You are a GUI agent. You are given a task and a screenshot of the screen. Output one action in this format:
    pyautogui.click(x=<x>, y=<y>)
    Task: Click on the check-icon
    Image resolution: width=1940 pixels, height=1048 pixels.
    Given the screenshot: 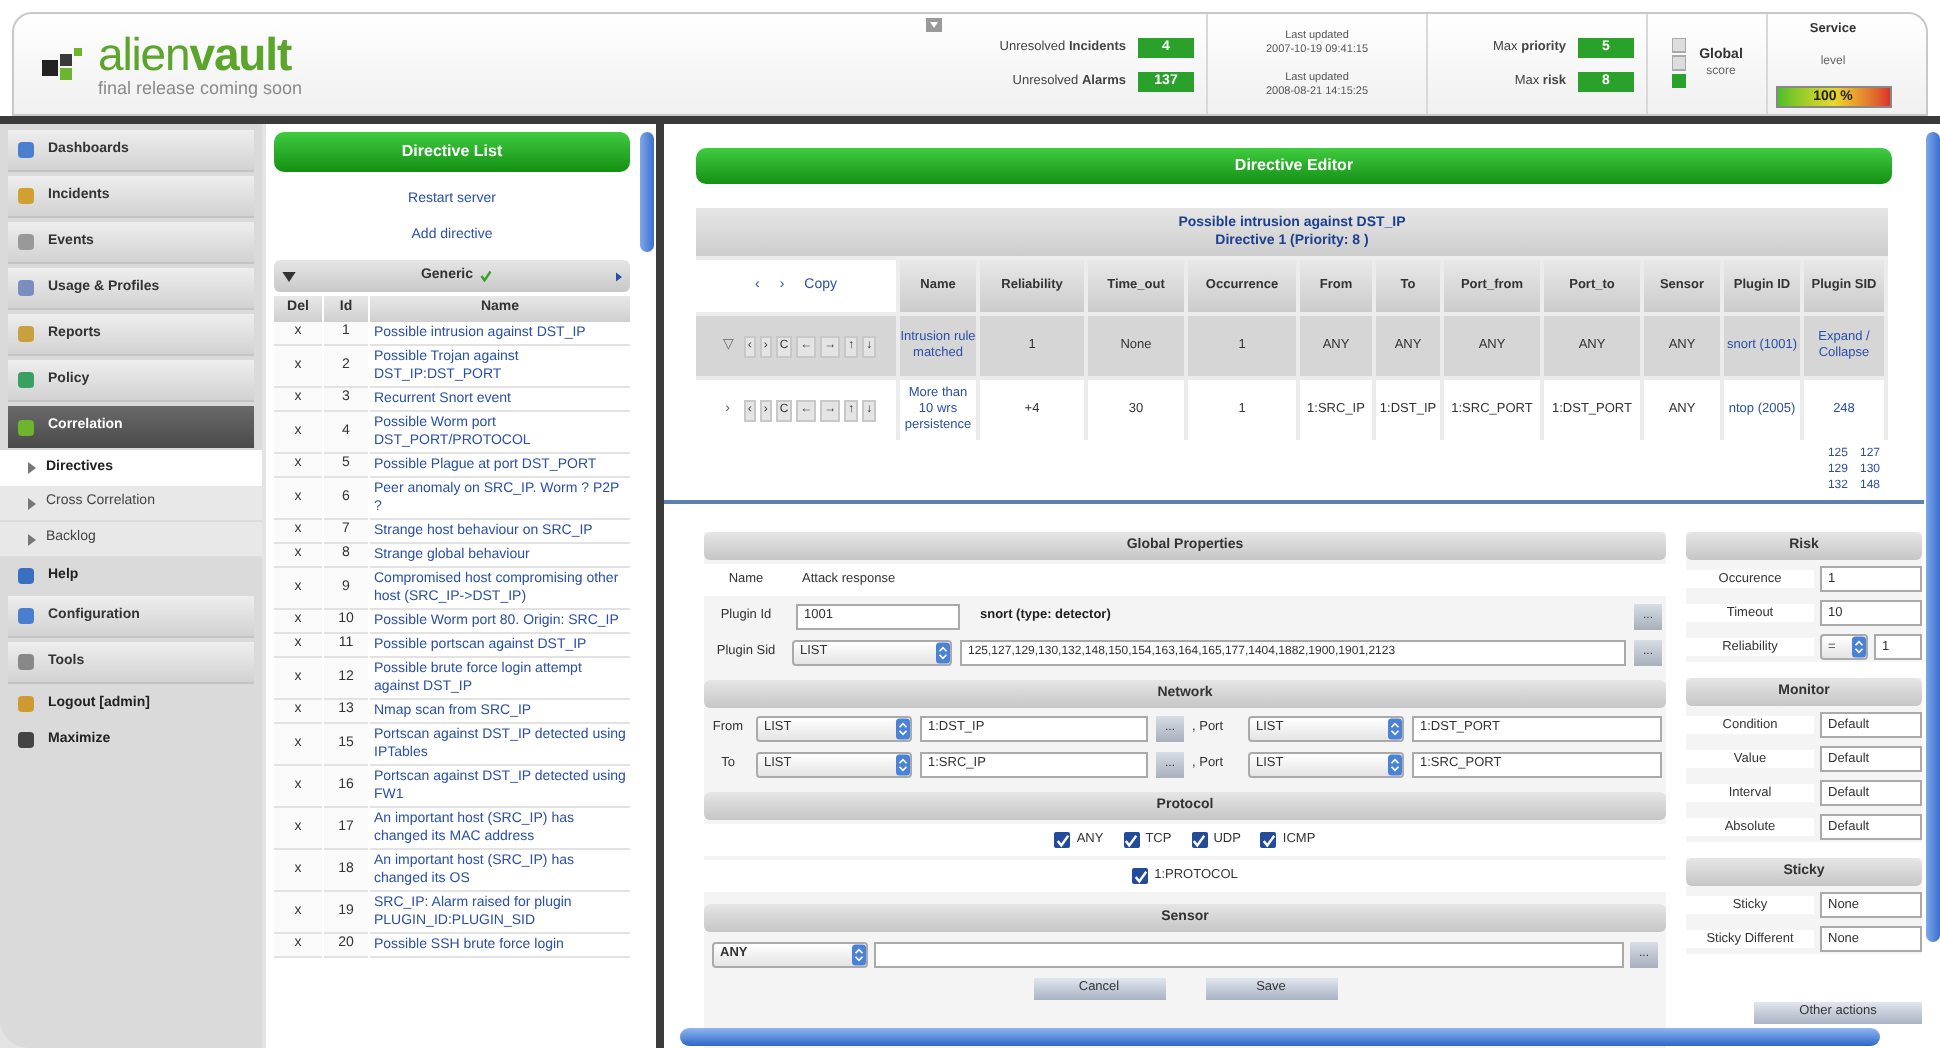 What is the action you would take?
    pyautogui.click(x=485, y=276)
    